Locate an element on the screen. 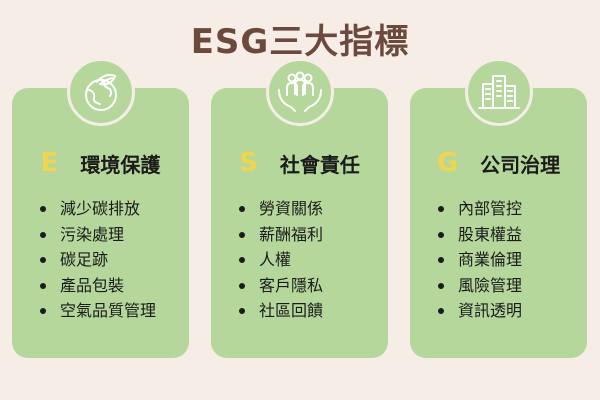  pillar-heading: S 社會責任 is located at coordinates (299, 163).